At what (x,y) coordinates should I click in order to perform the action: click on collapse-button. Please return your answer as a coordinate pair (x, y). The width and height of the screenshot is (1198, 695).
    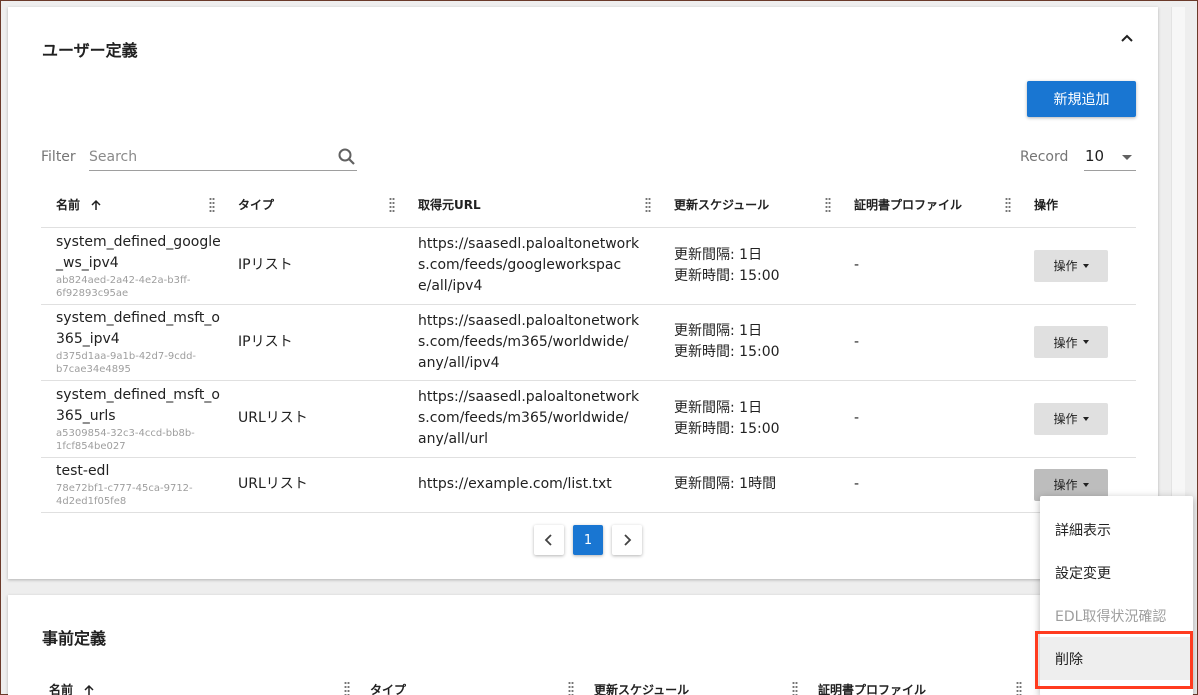
    Looking at the image, I should click on (1127, 38).